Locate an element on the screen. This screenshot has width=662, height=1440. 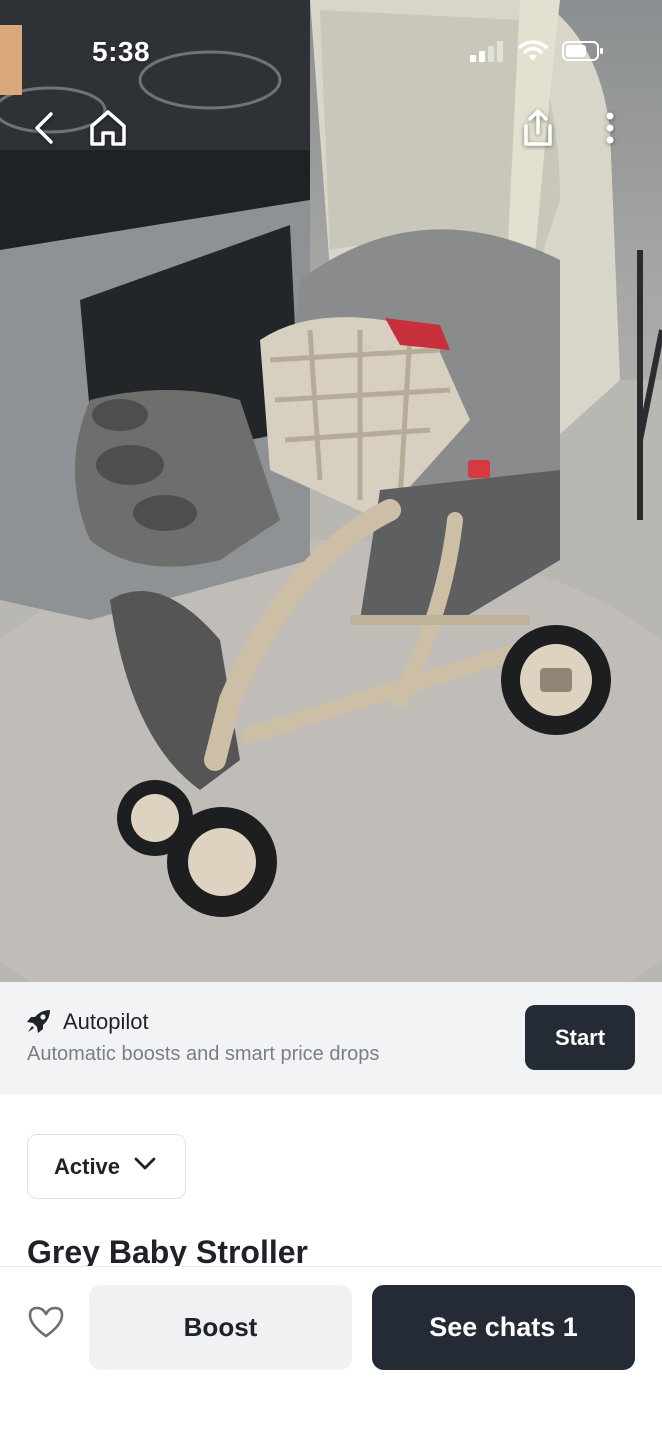
home-button is located at coordinates (108, 130).